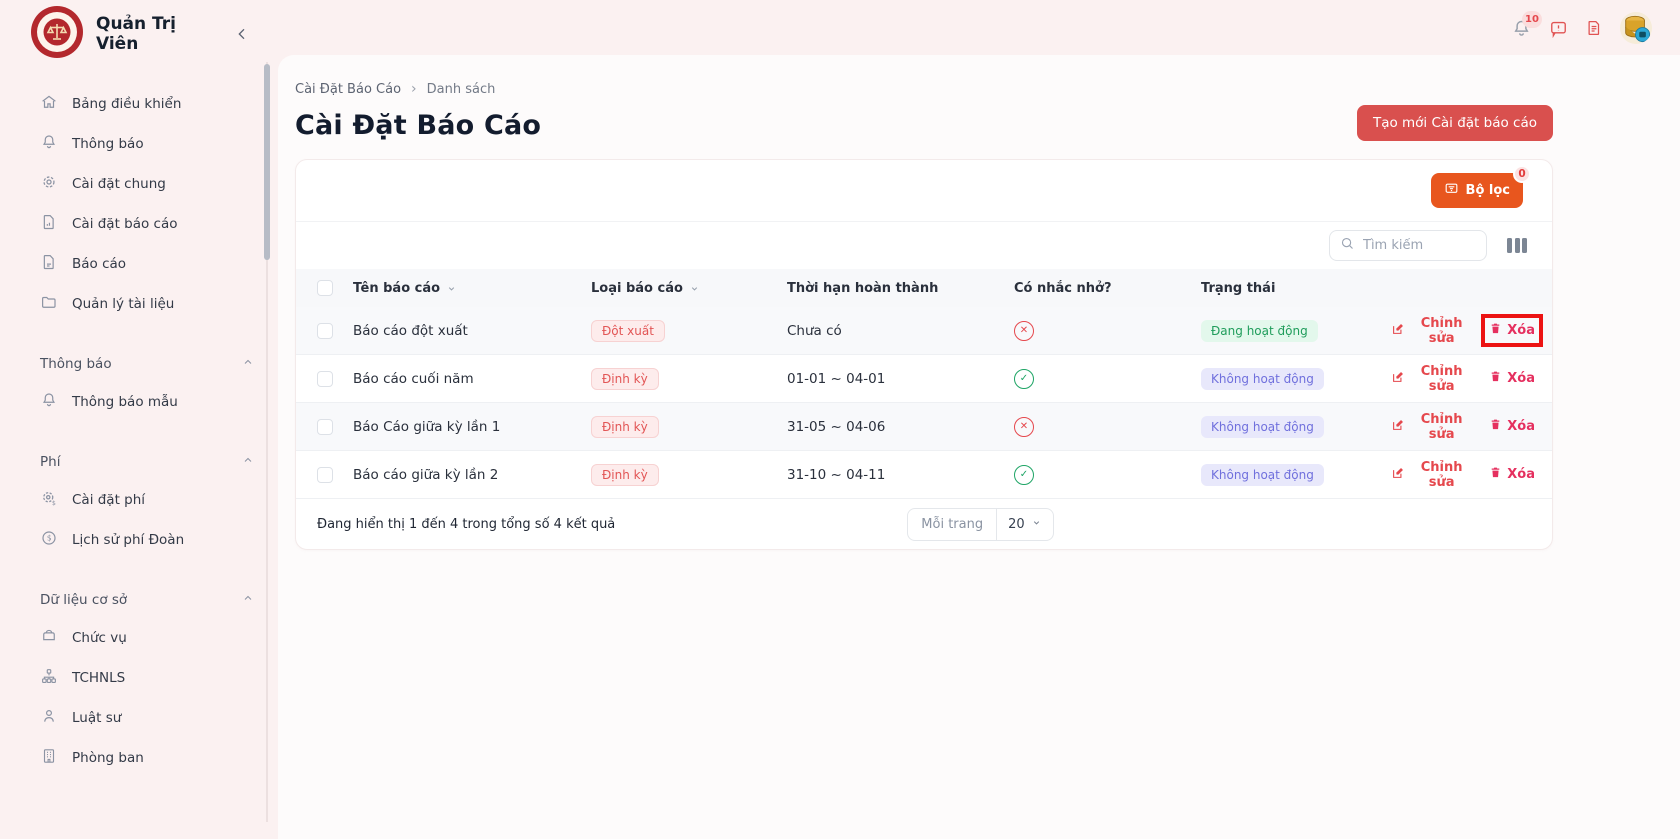  I want to click on notification-bell-icon: 10, so click(1526, 24).